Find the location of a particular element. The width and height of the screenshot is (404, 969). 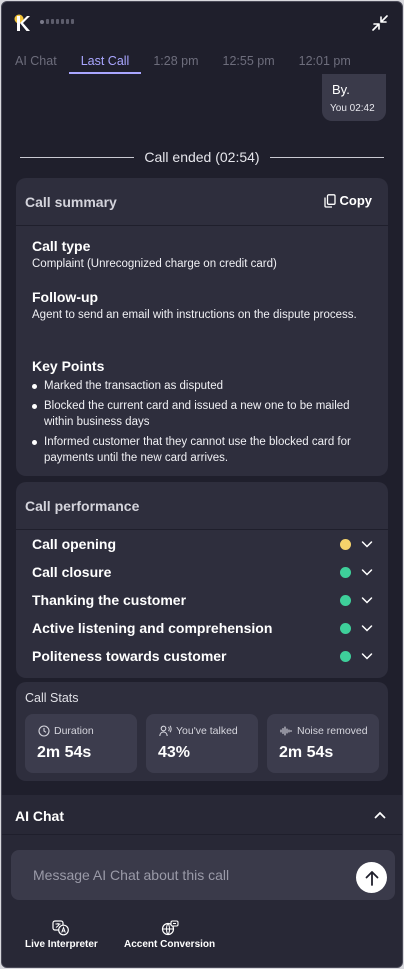

stat-duration: Duration 2m 54s is located at coordinates (81, 743).